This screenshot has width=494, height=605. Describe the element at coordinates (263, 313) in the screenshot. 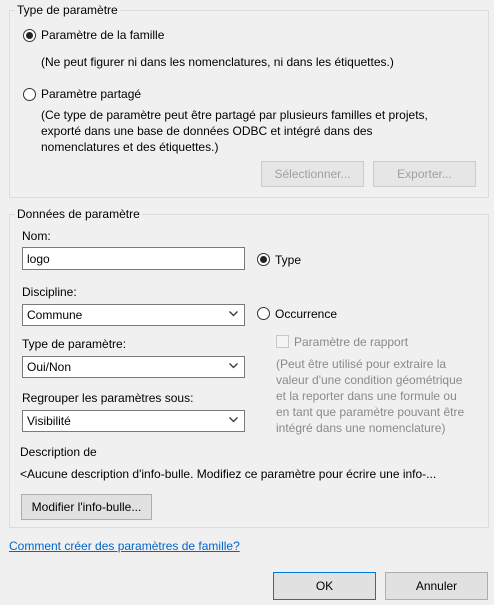

I see `occurrence-radio` at that location.